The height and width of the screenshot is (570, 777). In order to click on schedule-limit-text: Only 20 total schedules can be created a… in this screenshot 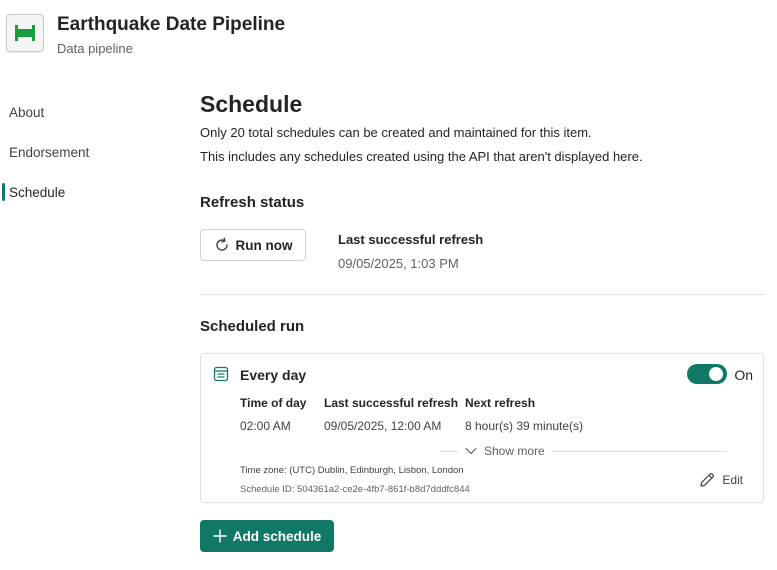, I will do `click(396, 132)`.